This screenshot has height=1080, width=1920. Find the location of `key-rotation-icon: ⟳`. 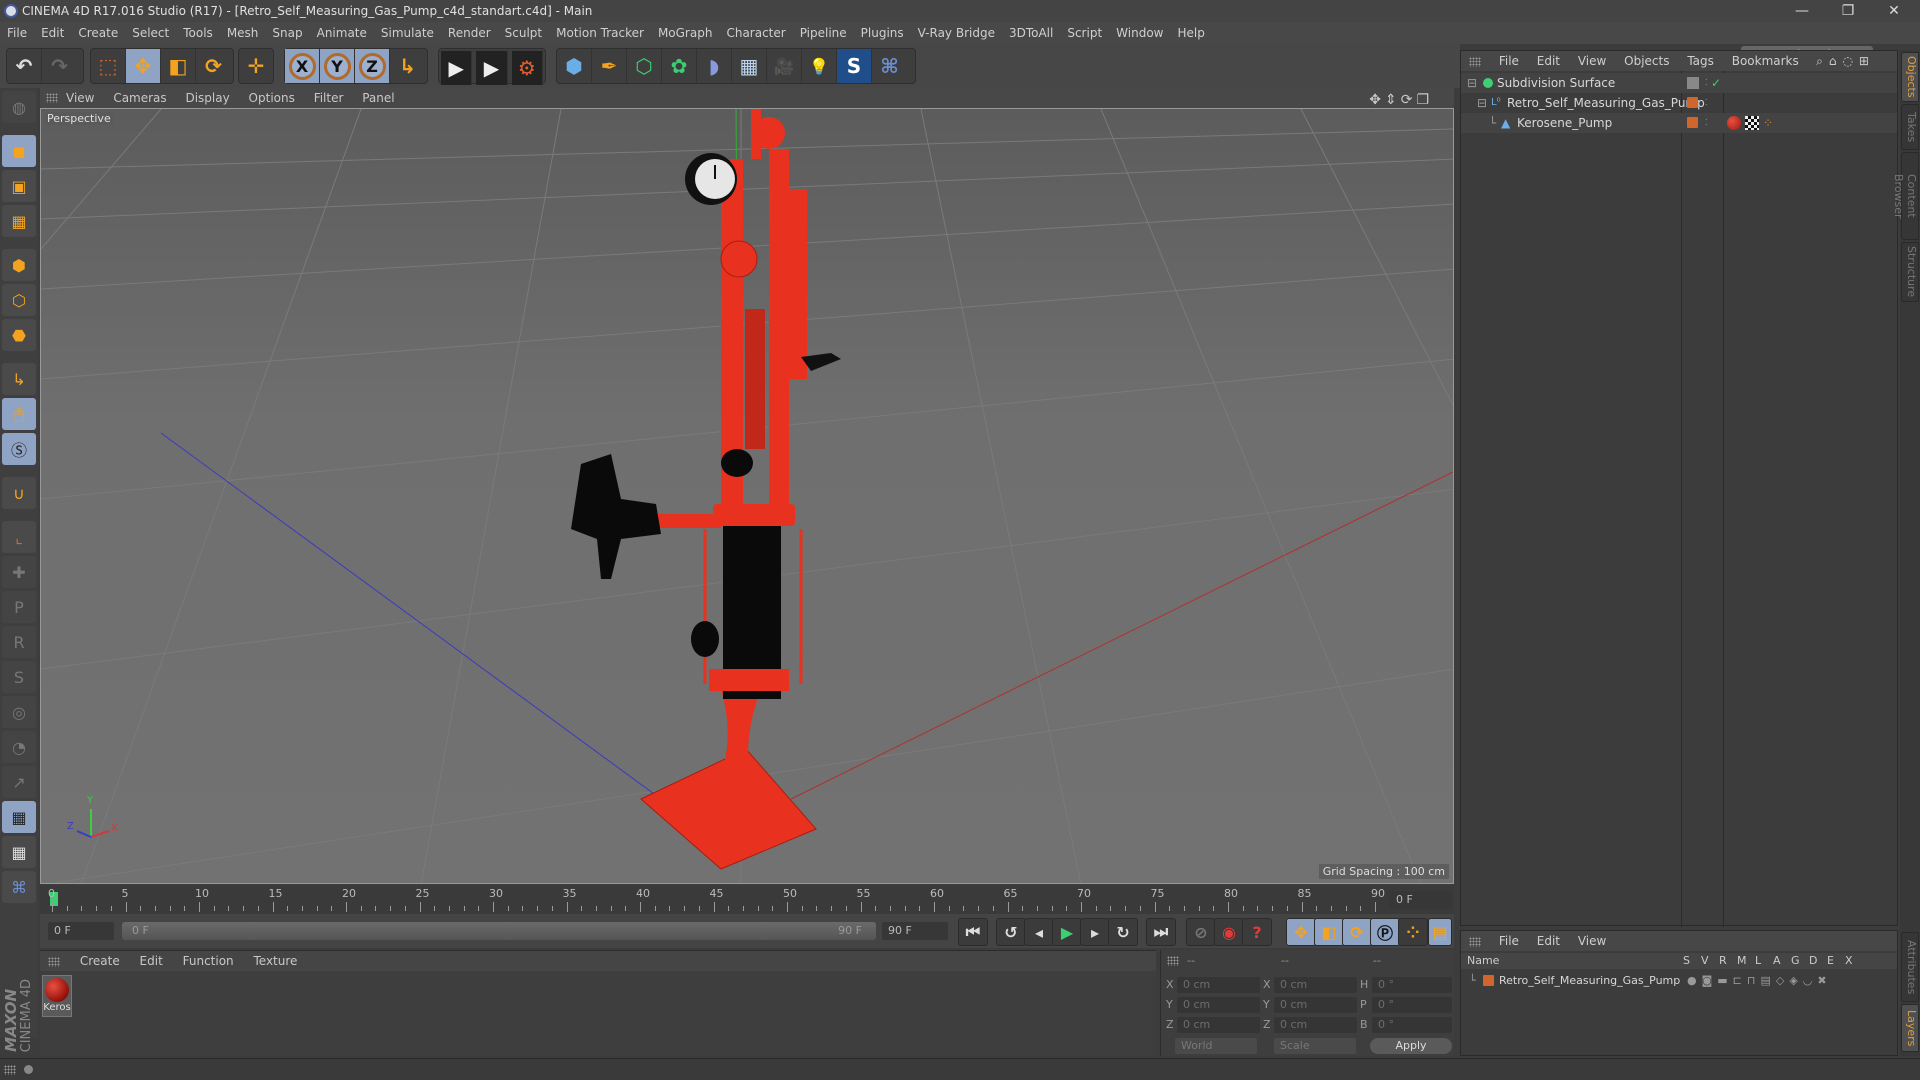

key-rotation-icon: ⟳ is located at coordinates (1357, 932).